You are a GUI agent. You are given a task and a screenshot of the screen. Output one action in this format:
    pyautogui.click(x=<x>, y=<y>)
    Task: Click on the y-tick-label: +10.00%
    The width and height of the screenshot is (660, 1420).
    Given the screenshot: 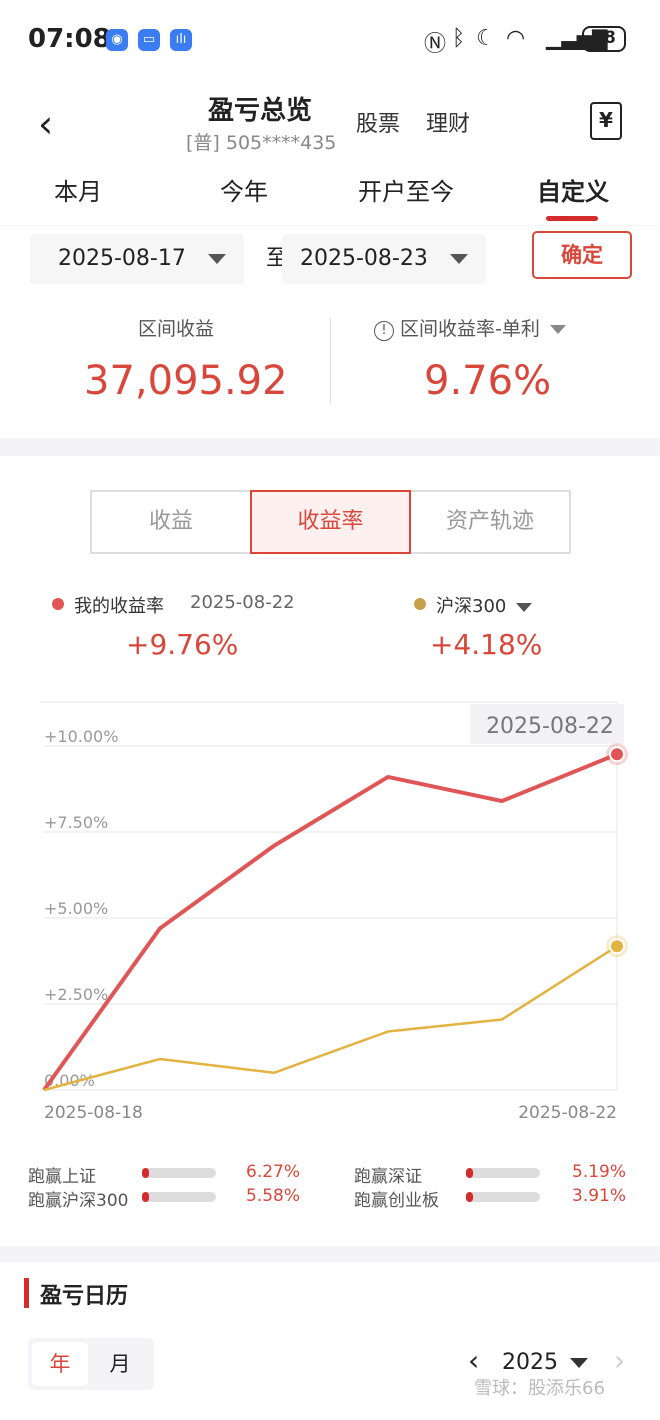 What is the action you would take?
    pyautogui.click(x=81, y=736)
    